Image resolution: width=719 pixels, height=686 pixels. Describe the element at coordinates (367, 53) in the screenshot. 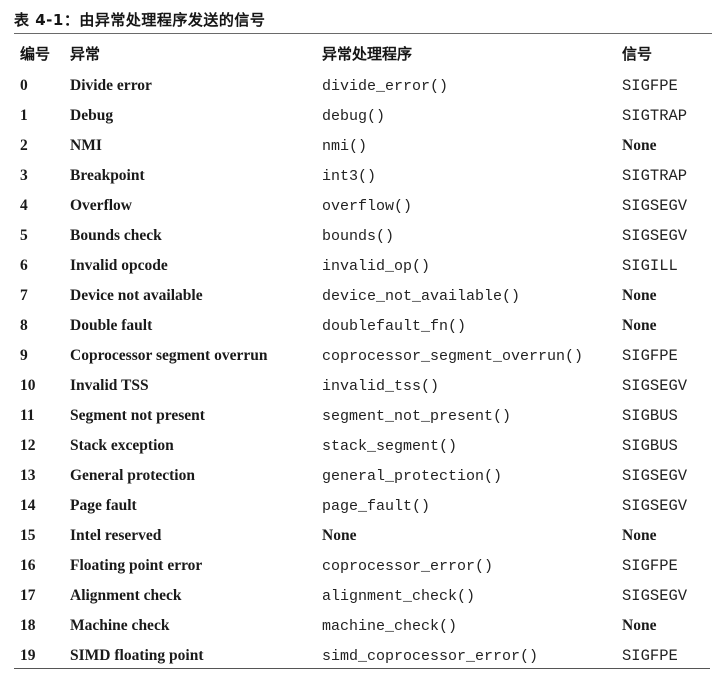

I see `header-handler: 异常处理程序` at that location.